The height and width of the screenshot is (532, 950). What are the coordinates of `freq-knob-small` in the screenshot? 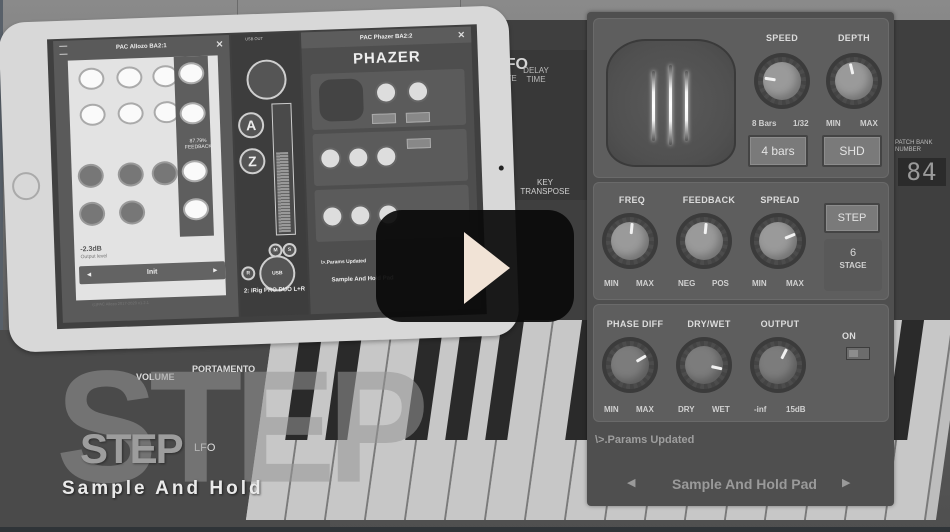 It's located at (330, 158).